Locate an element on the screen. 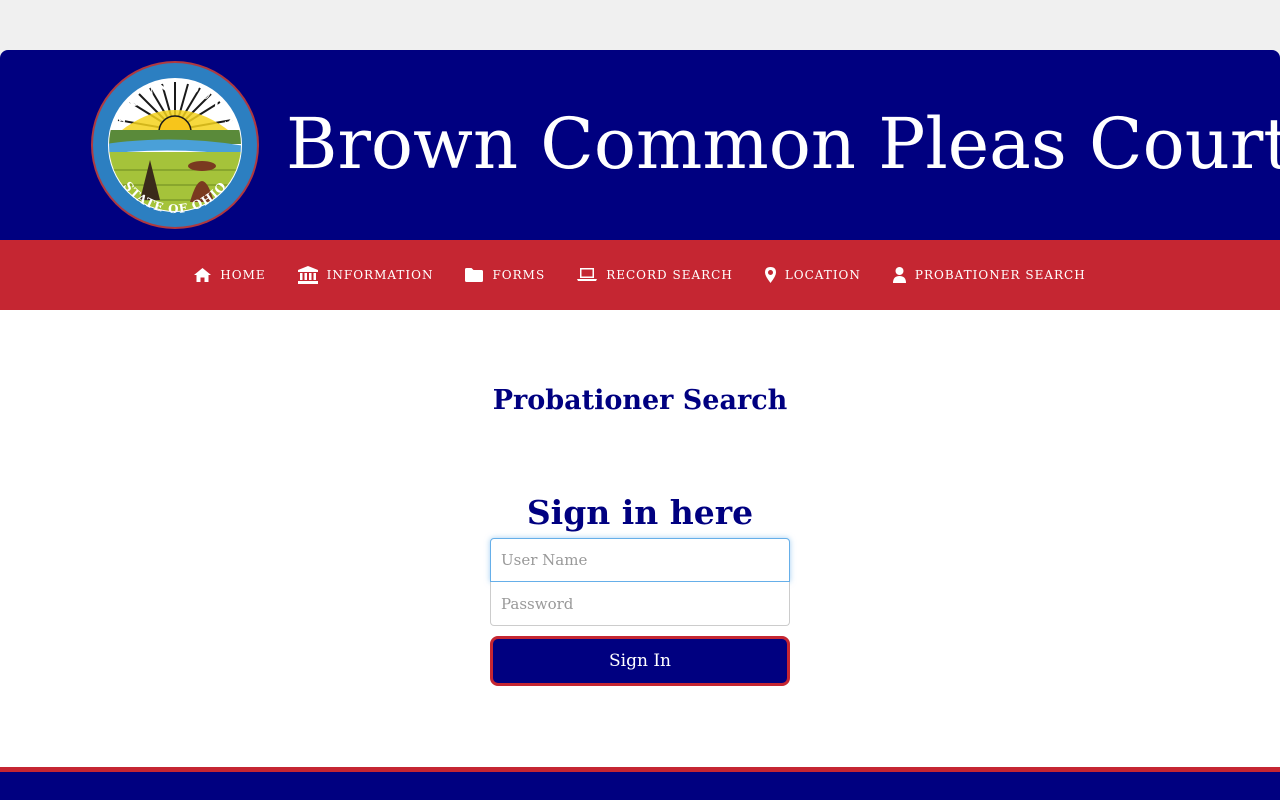 This screenshot has width=1280, height=800. site-title: Brown Common Pleas Court is located at coordinates (783, 144).